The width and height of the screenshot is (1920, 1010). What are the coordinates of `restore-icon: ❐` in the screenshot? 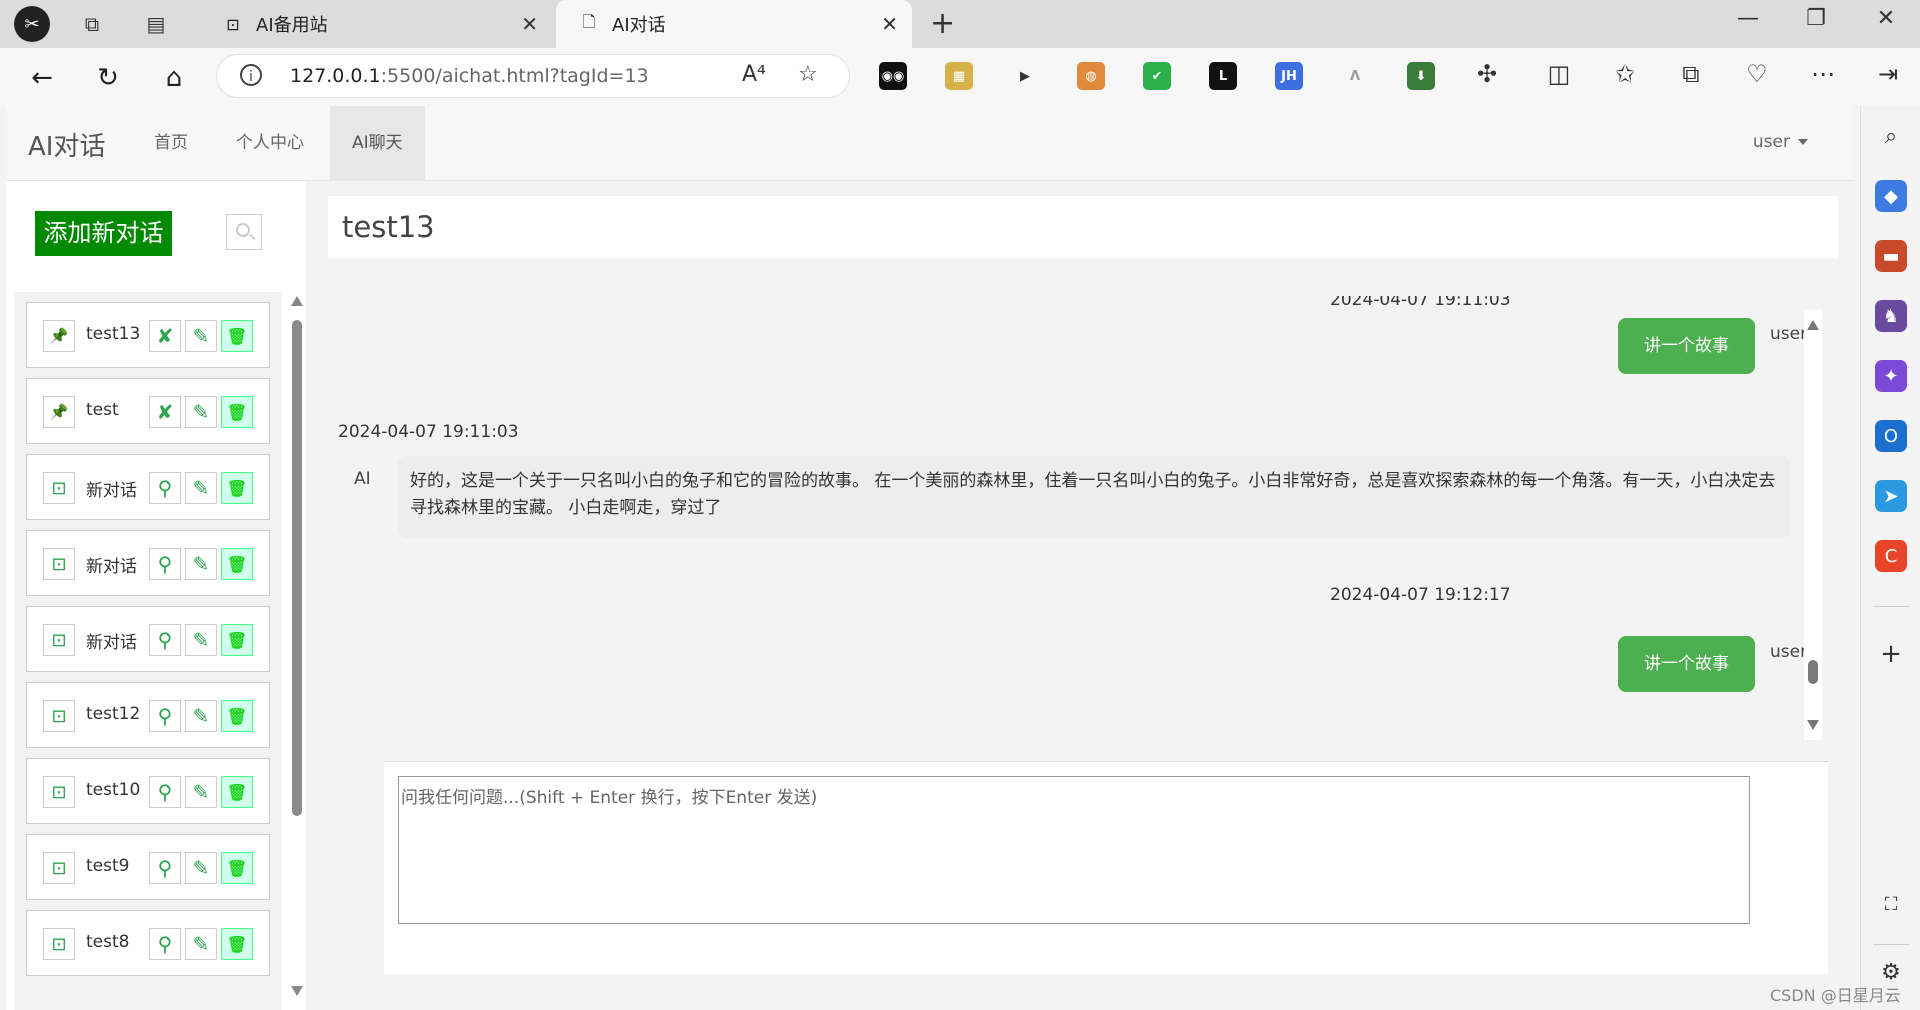 It's located at (1816, 18).